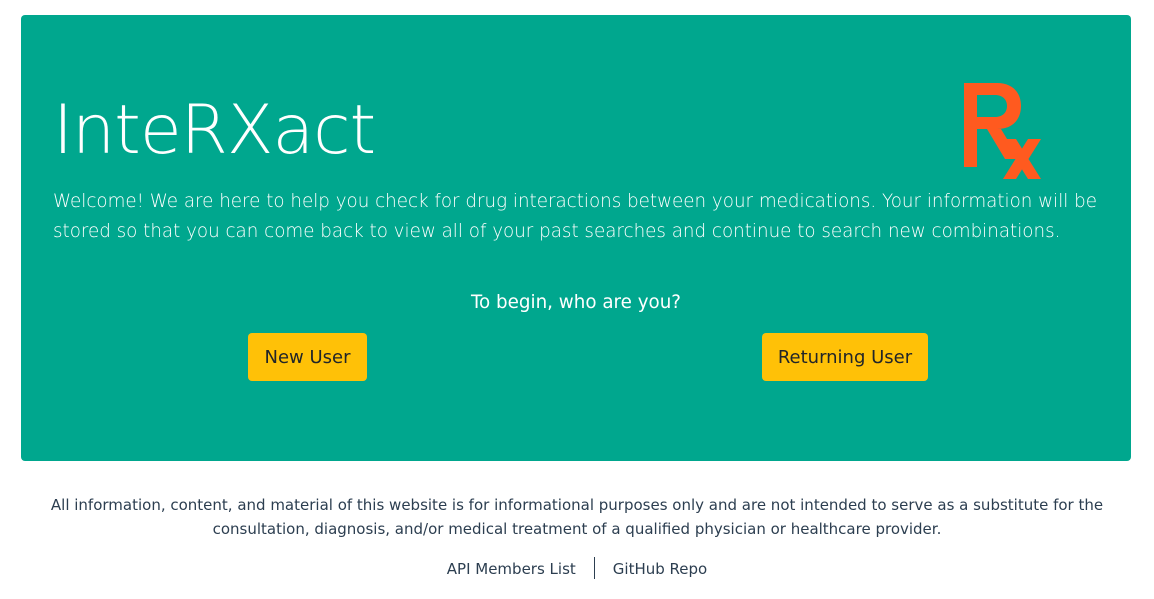  Describe the element at coordinates (1002, 131) in the screenshot. I see `rx-prescription-icon` at that location.